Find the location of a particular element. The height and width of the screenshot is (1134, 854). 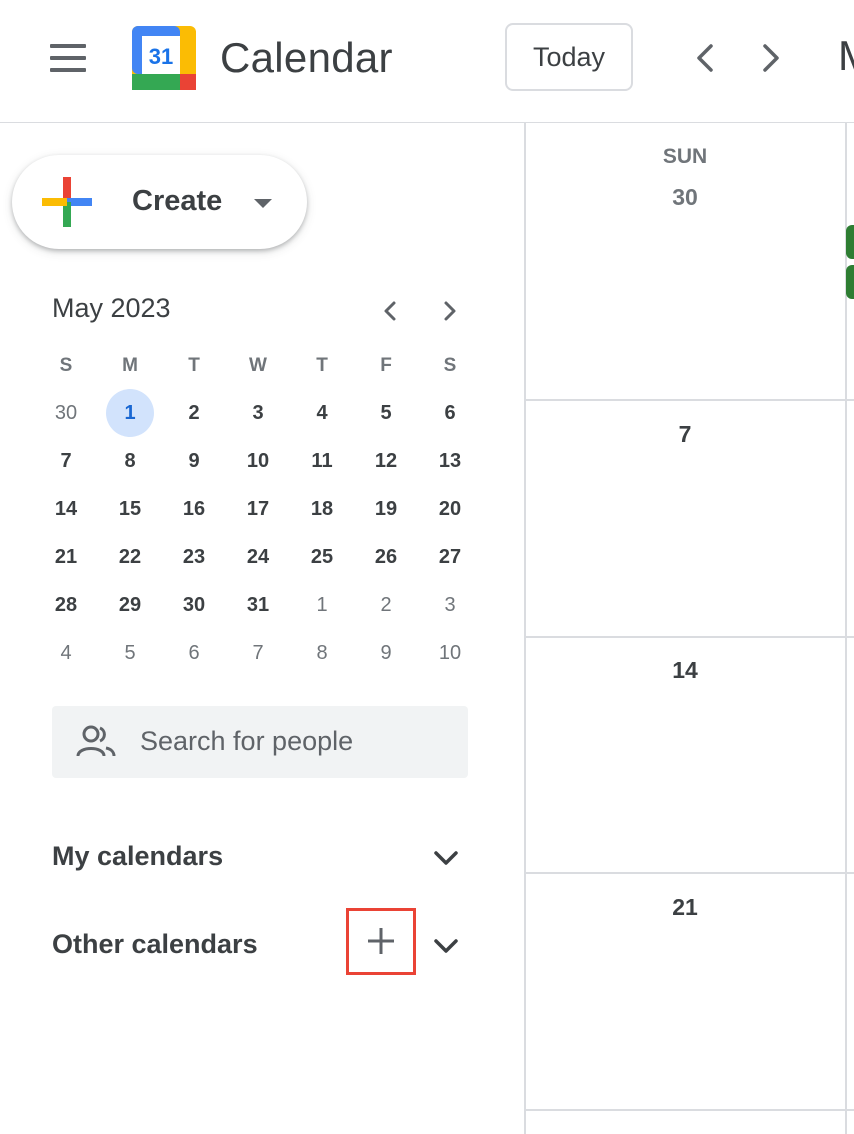

mini-calendar-week: 28 29 30 31 1 2 3 is located at coordinates (258, 605).